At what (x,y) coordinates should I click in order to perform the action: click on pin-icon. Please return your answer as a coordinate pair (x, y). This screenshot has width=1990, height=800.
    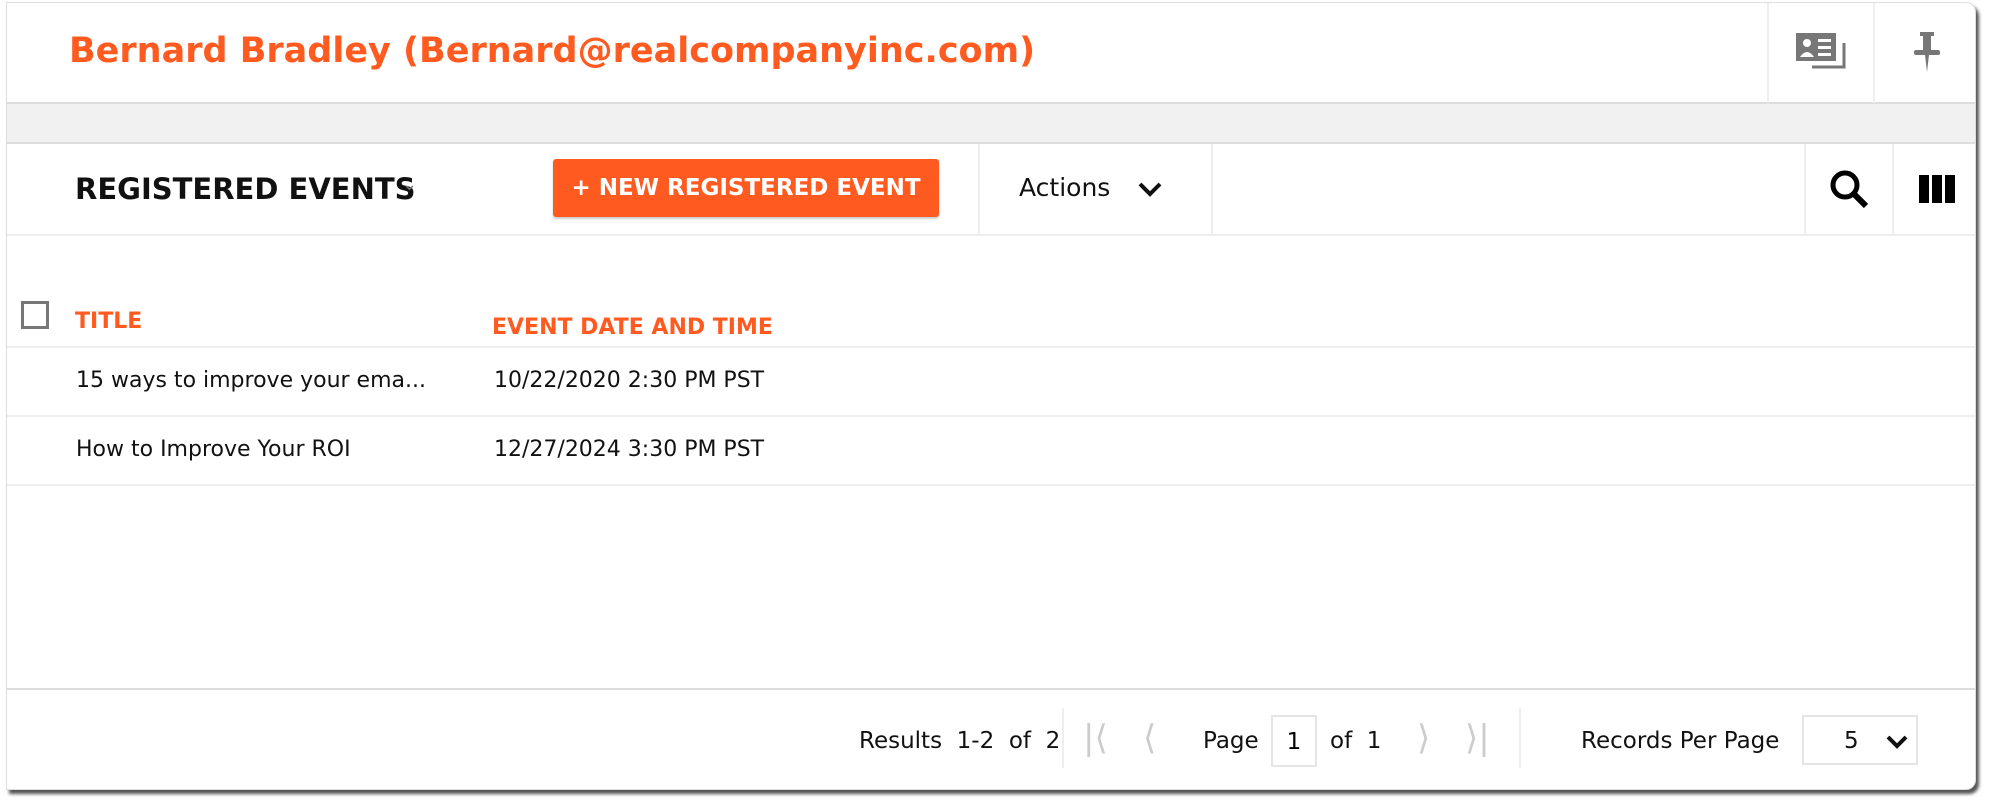
    Looking at the image, I should click on (1927, 52).